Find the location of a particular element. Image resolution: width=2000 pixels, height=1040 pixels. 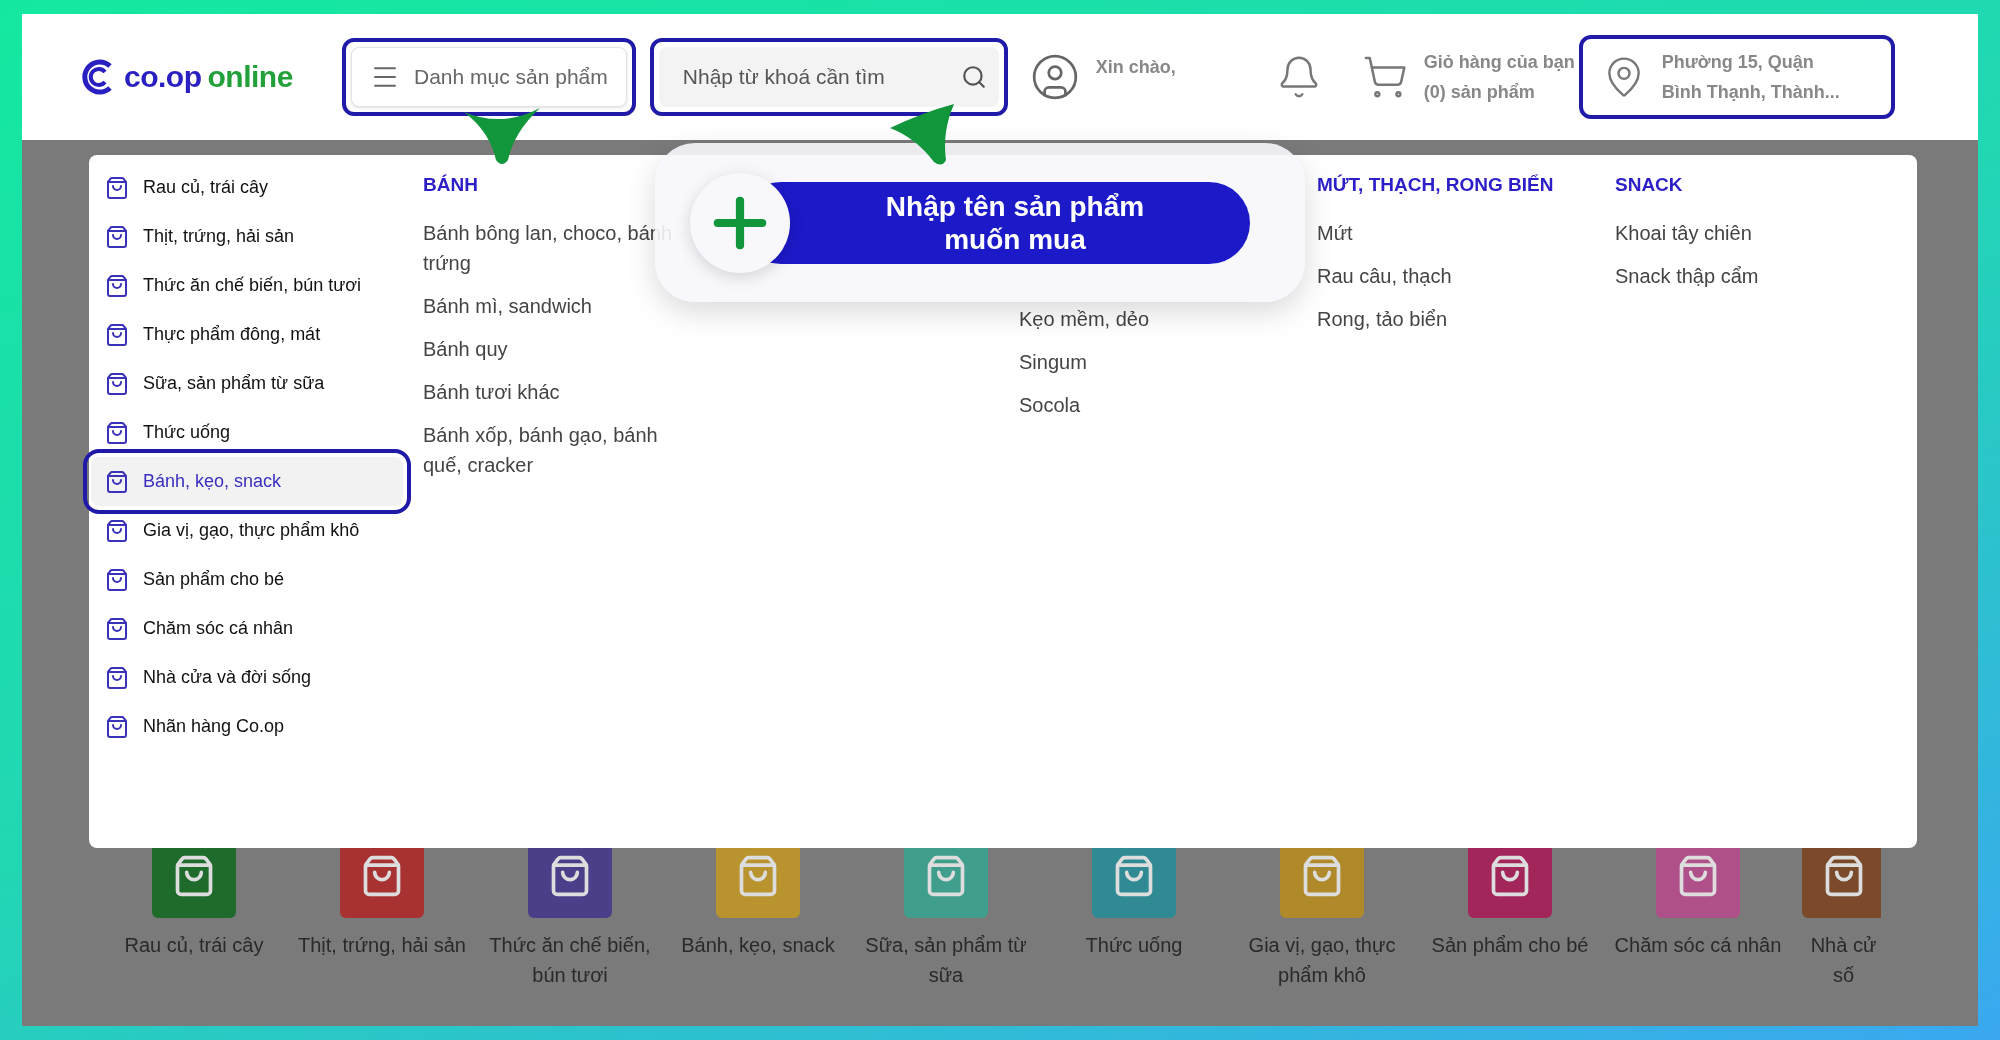

category-item: Sản phẩm cho bé is located at coordinates (247, 579).